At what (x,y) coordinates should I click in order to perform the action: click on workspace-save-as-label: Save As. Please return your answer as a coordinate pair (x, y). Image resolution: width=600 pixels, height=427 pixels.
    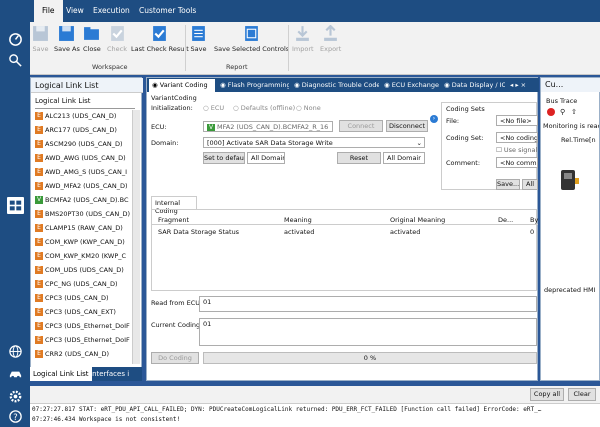
    Looking at the image, I should click on (67, 49).